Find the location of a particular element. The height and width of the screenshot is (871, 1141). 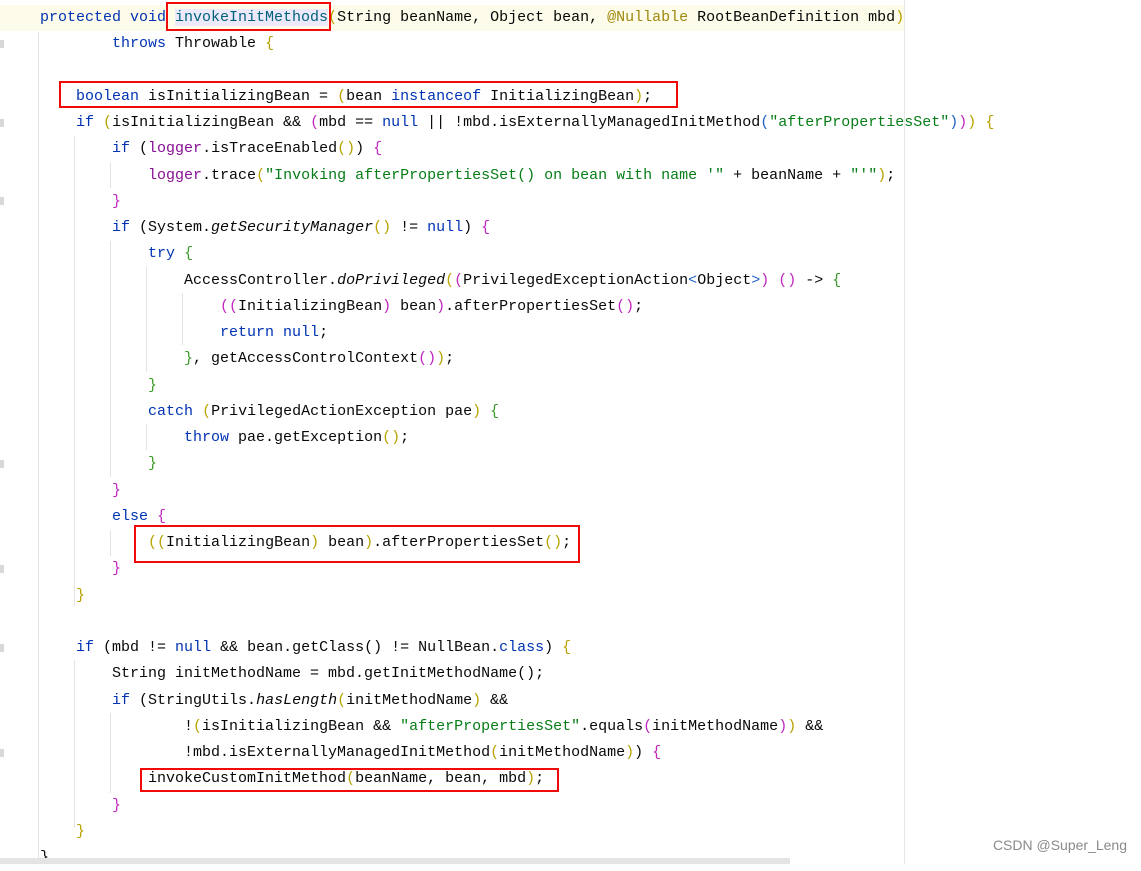

code-token: RootBeanDefinition mbd is located at coordinates (792, 17).